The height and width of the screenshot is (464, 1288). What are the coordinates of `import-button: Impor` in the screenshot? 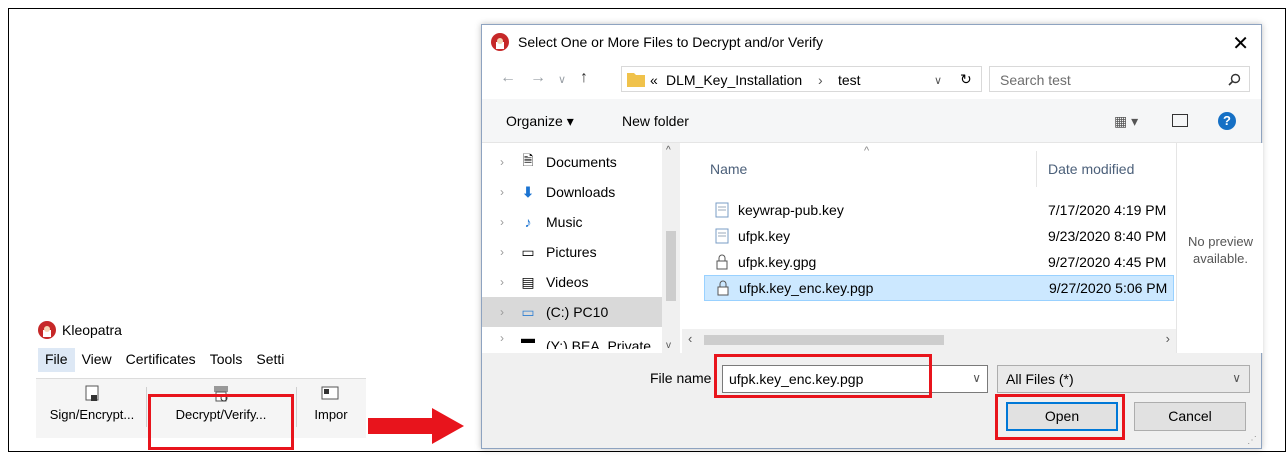 It's located at (331, 403).